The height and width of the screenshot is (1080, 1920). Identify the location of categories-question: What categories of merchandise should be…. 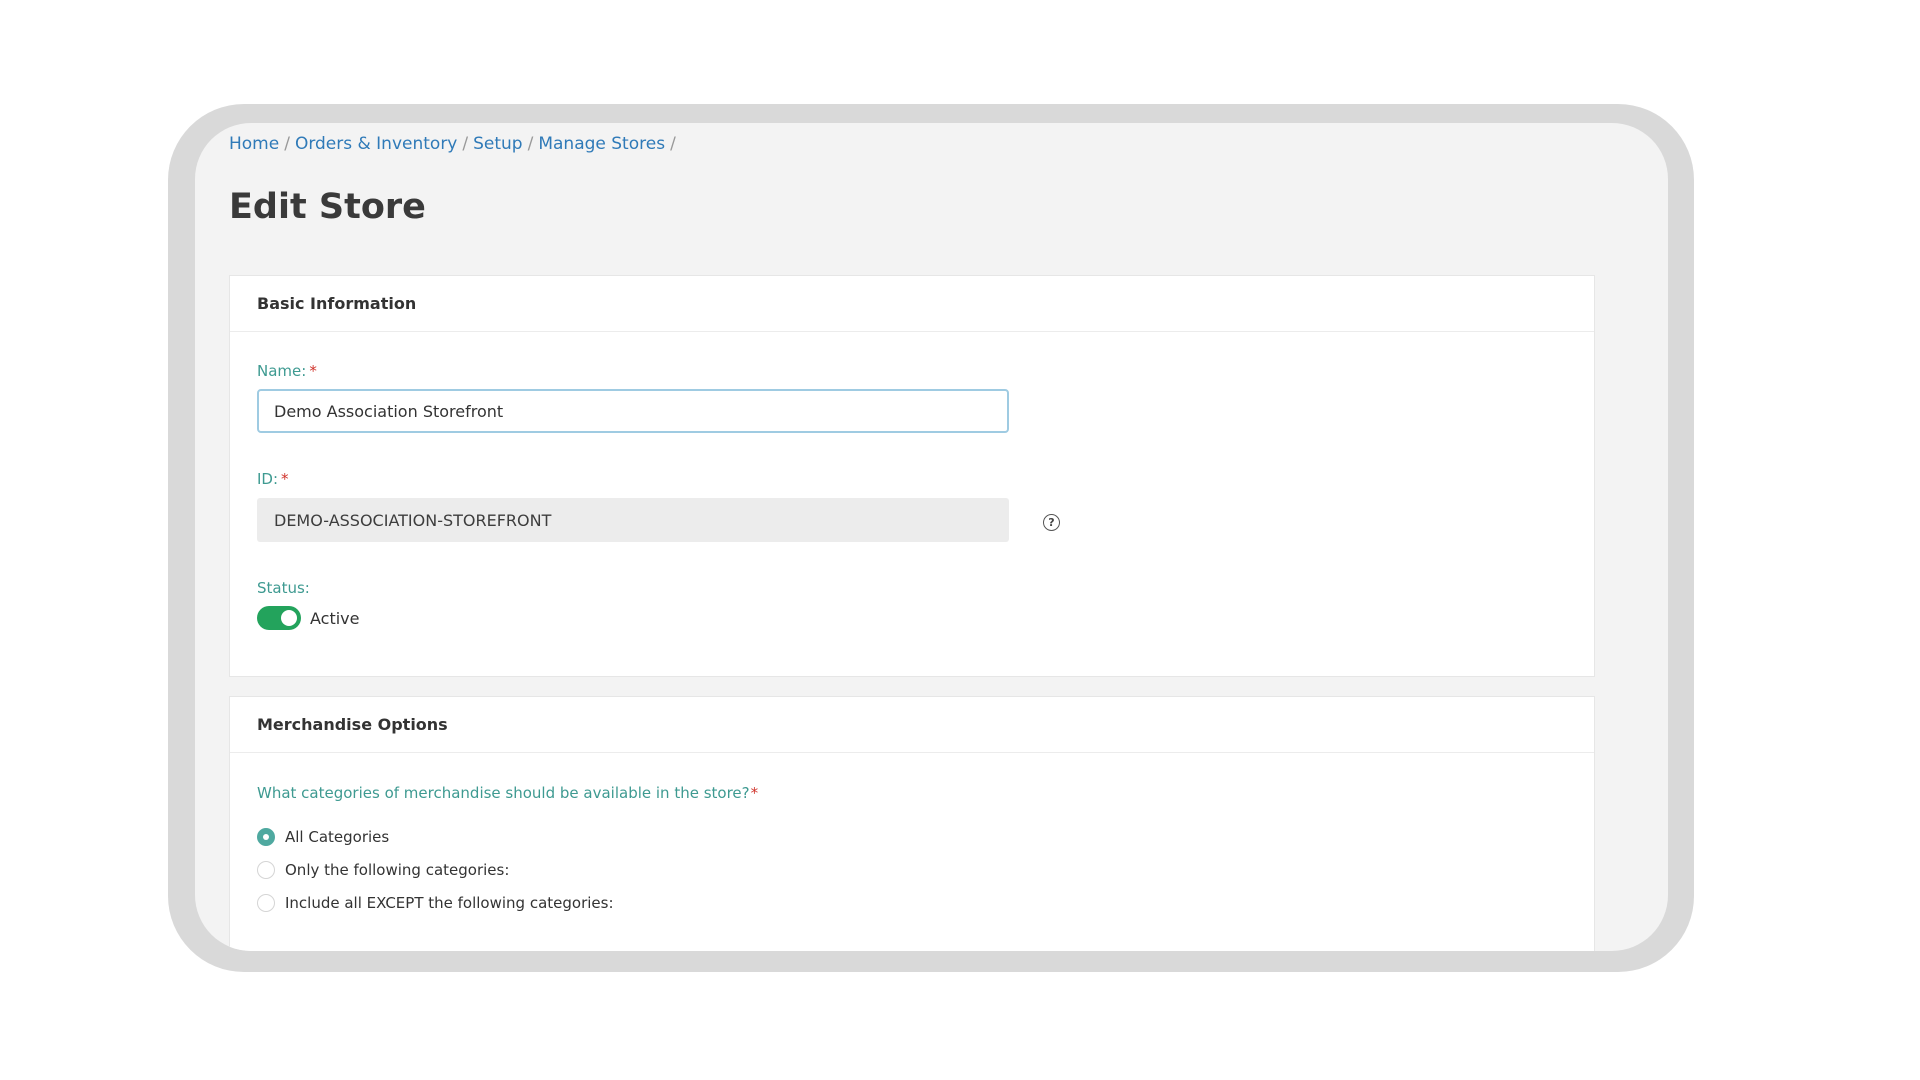
(507, 793).